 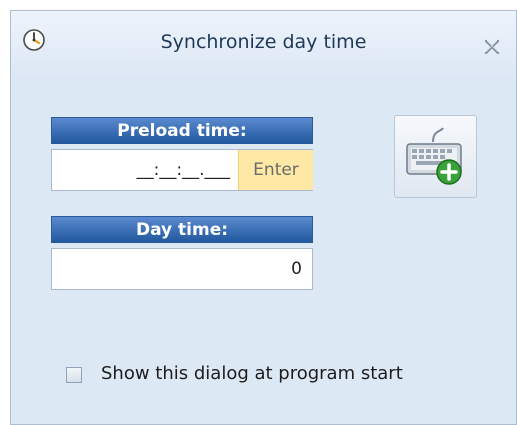 What do you see at coordinates (263, 42) in the screenshot?
I see `dialog-title: Synchronize day time` at bounding box center [263, 42].